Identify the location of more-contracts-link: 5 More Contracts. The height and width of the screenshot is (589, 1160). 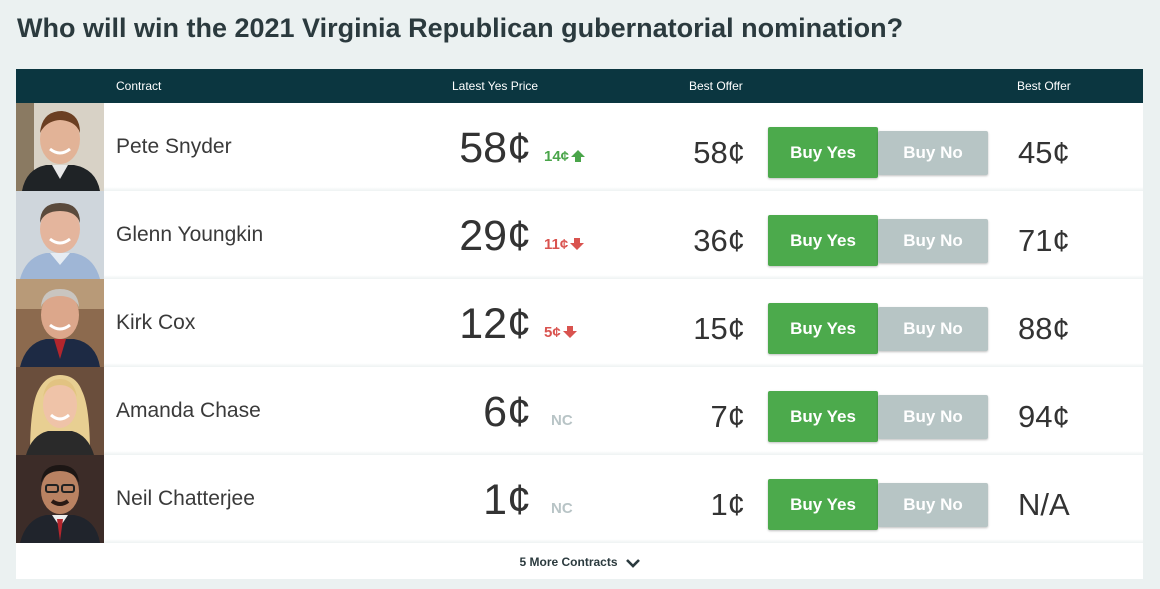
(579, 562).